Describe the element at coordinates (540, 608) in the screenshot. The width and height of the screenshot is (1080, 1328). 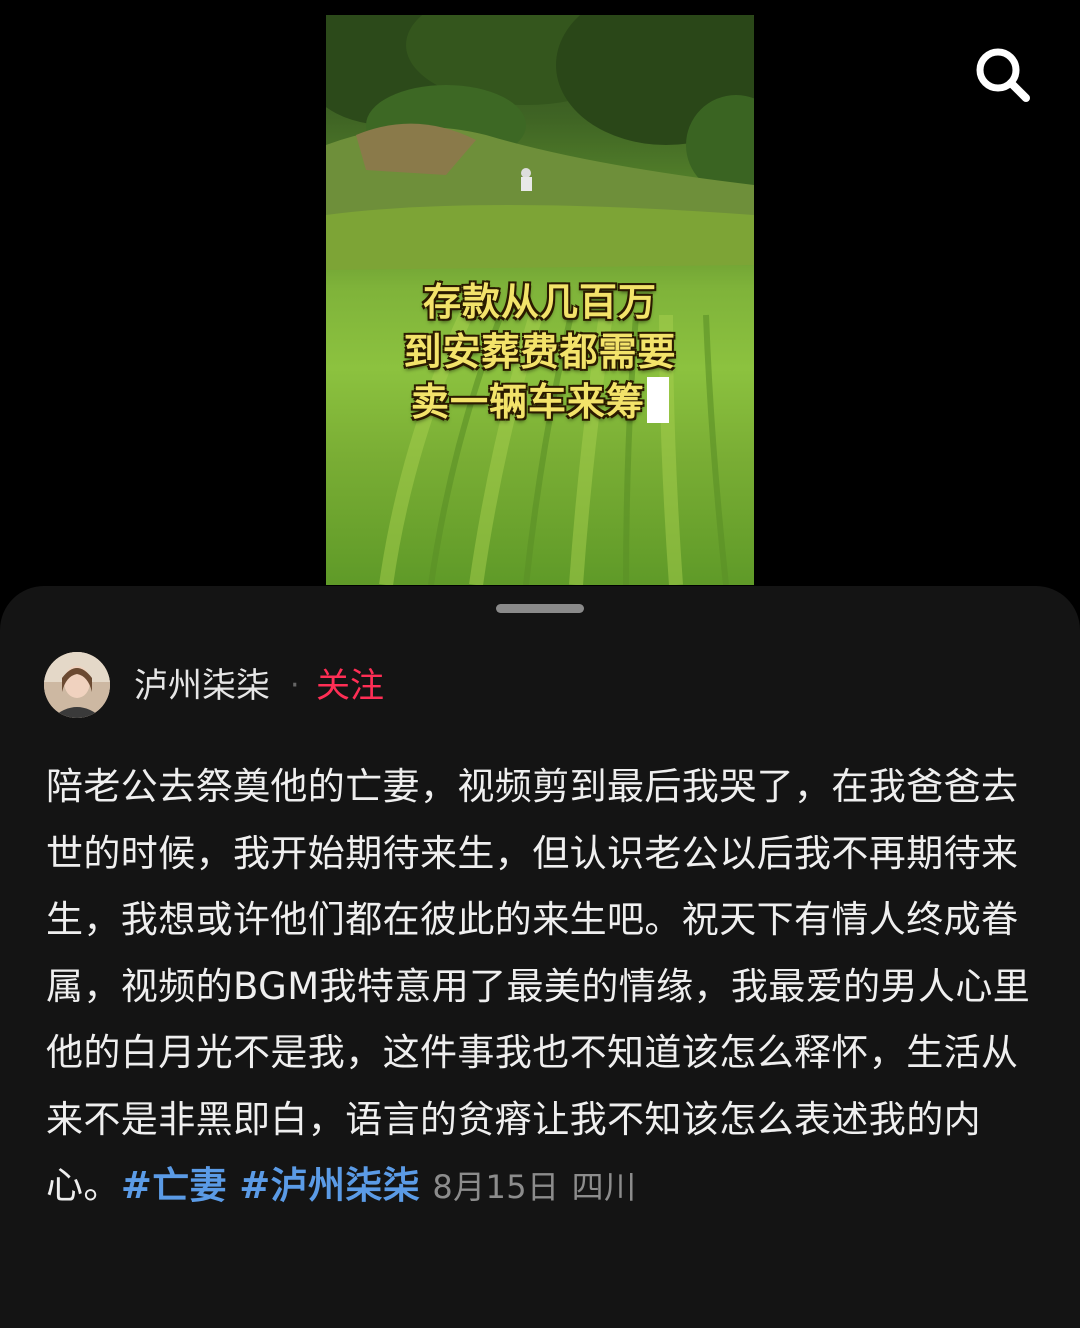
I see `drag-handle` at that location.